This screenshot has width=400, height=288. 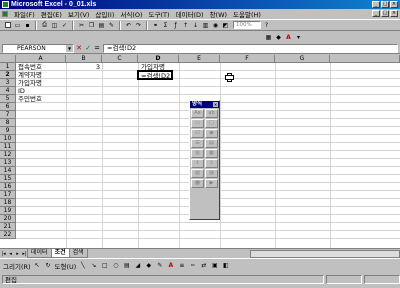 What do you see at coordinates (7, 25) in the screenshot?
I see `new-icon` at bounding box center [7, 25].